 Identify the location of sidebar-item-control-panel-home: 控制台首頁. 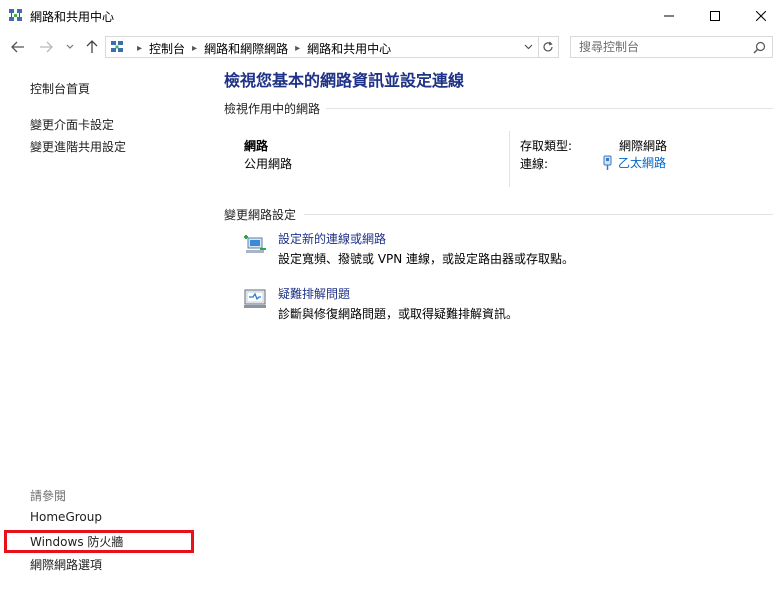
(60, 88).